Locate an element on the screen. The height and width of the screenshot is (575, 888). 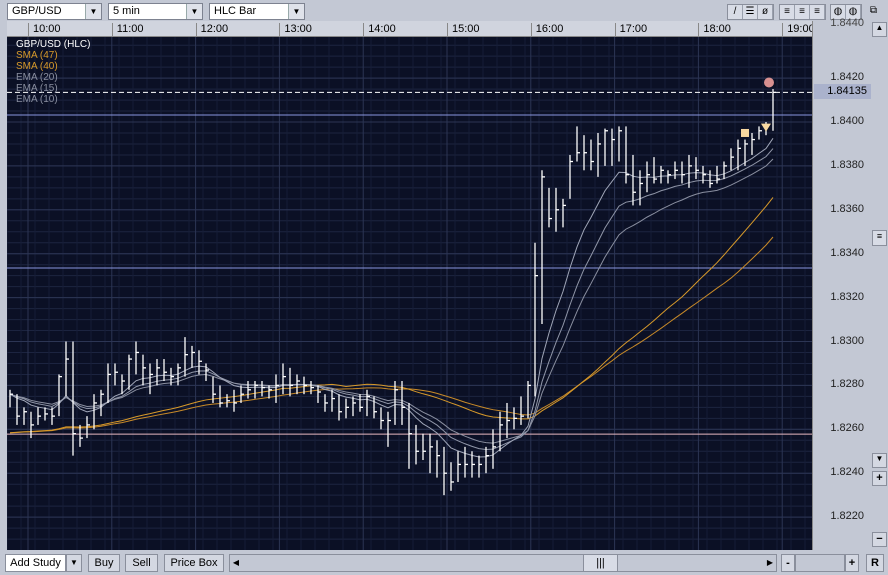
current-price-label: 1.84135 is located at coordinates (842, 91).